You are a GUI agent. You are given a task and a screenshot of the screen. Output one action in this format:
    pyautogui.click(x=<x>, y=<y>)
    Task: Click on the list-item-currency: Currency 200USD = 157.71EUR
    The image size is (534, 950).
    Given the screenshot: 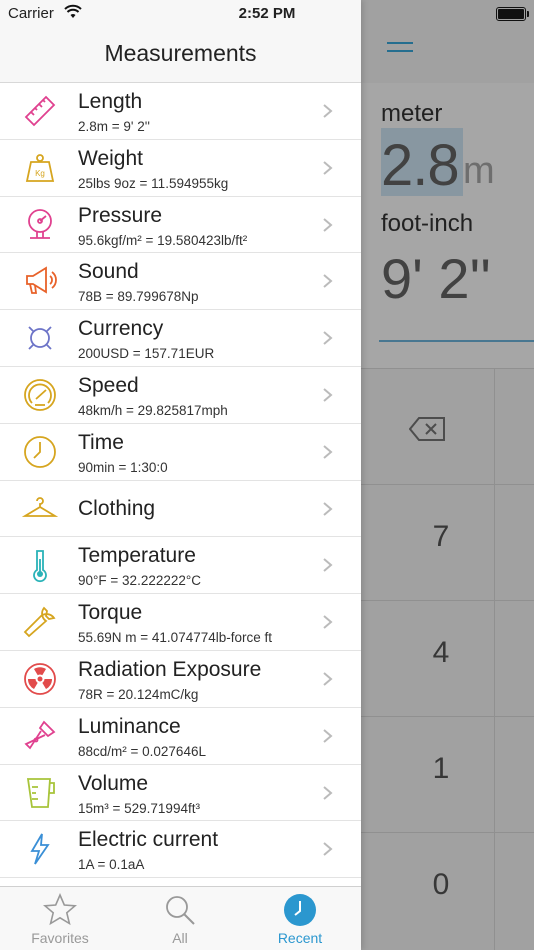 What is the action you would take?
    pyautogui.click(x=180, y=338)
    